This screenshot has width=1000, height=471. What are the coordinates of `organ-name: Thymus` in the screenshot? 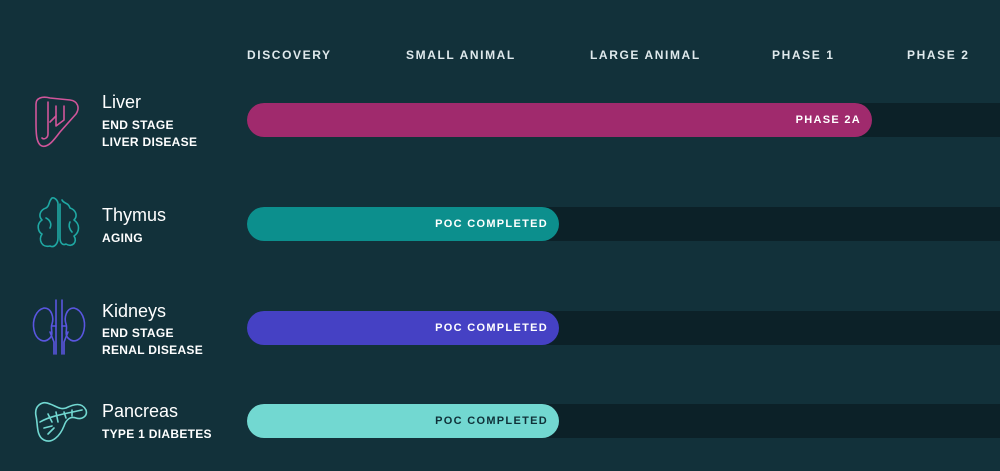 It's located at (134, 215).